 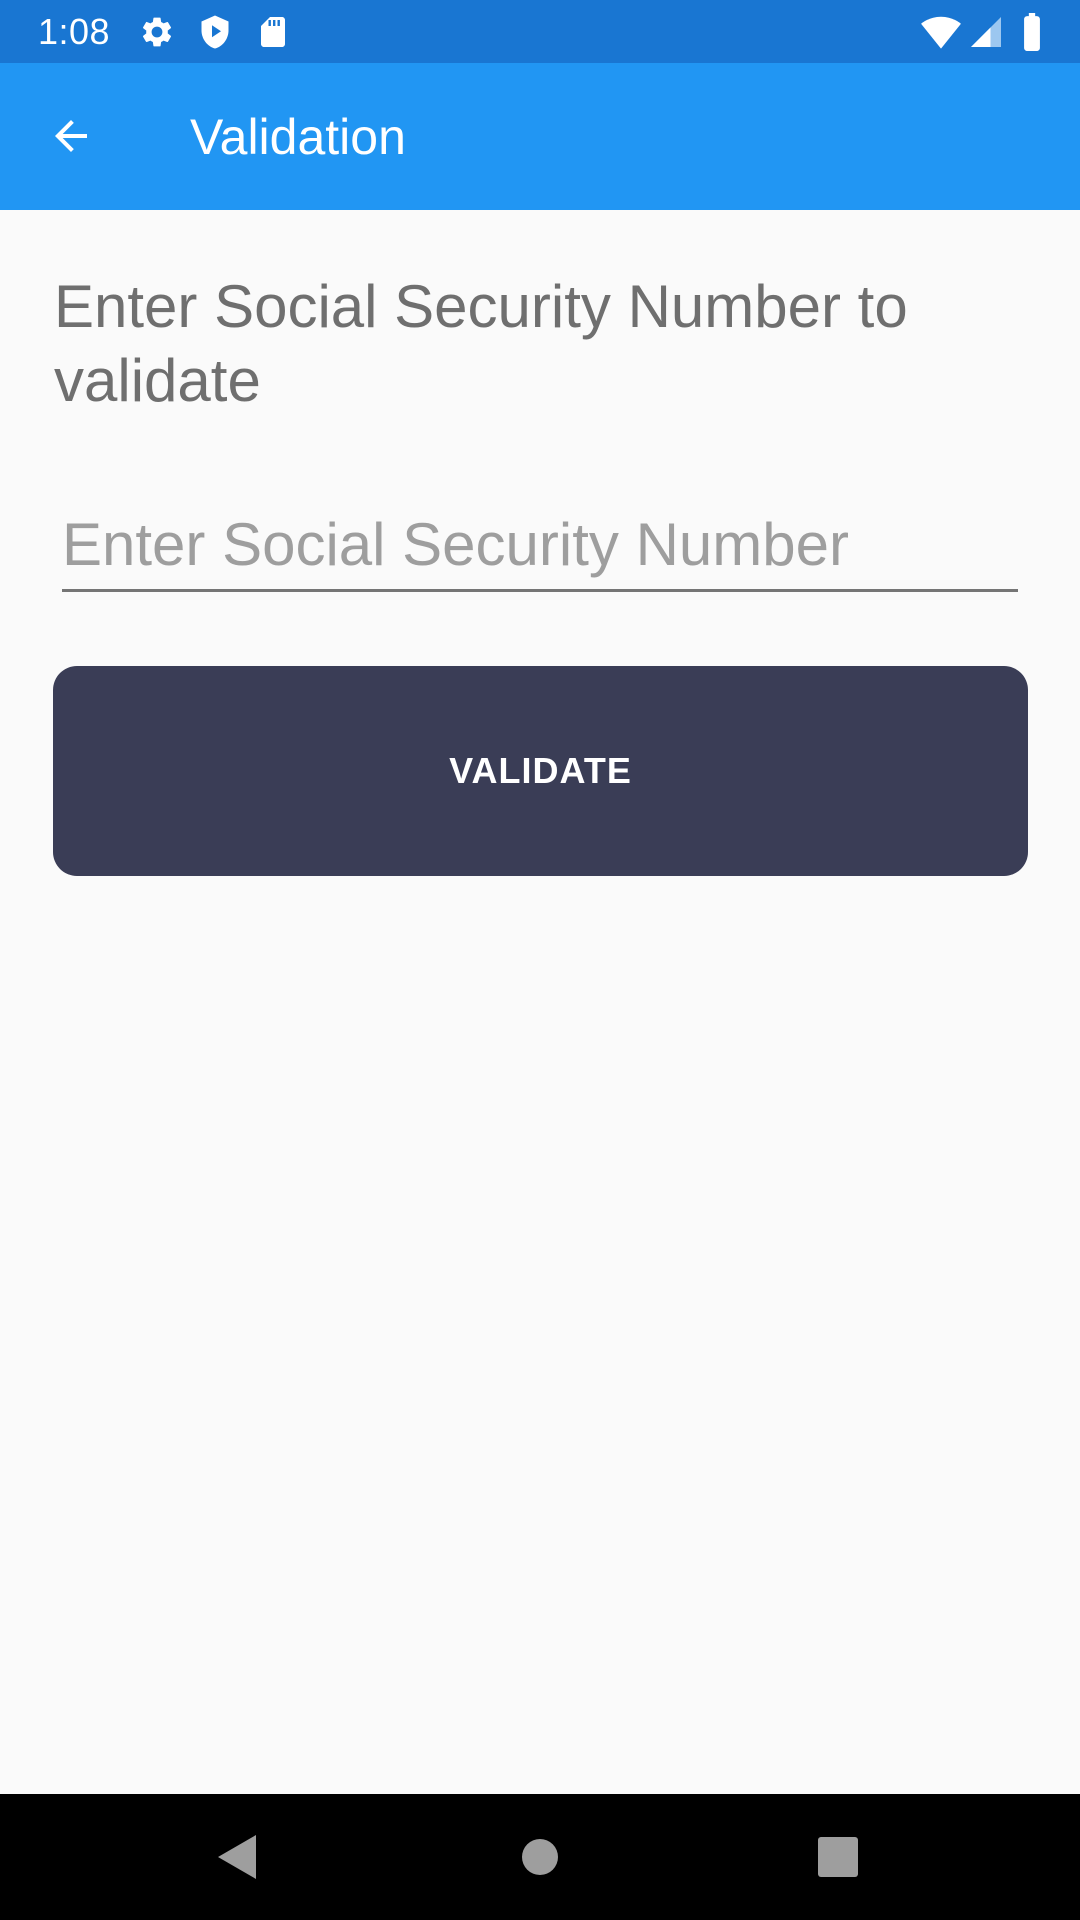 What do you see at coordinates (941, 32) in the screenshot?
I see `wifi-icon` at bounding box center [941, 32].